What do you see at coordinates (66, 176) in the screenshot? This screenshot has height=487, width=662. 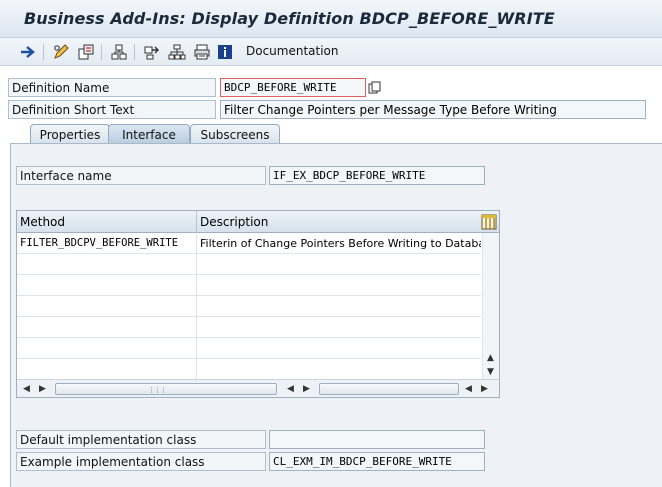 I see `interface-name-label: Interface name` at bounding box center [66, 176].